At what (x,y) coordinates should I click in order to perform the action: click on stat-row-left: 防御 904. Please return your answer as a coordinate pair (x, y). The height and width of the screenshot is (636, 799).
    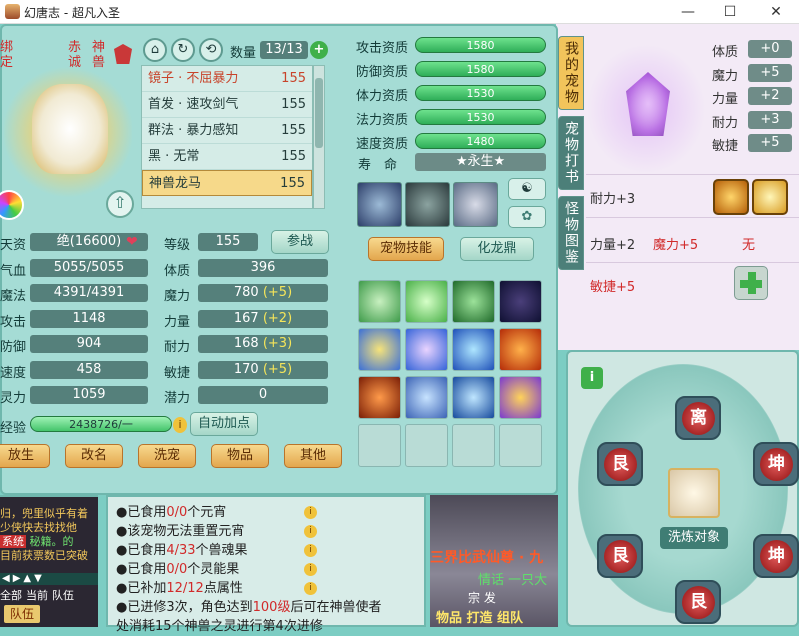
    Looking at the image, I should click on (78, 346).